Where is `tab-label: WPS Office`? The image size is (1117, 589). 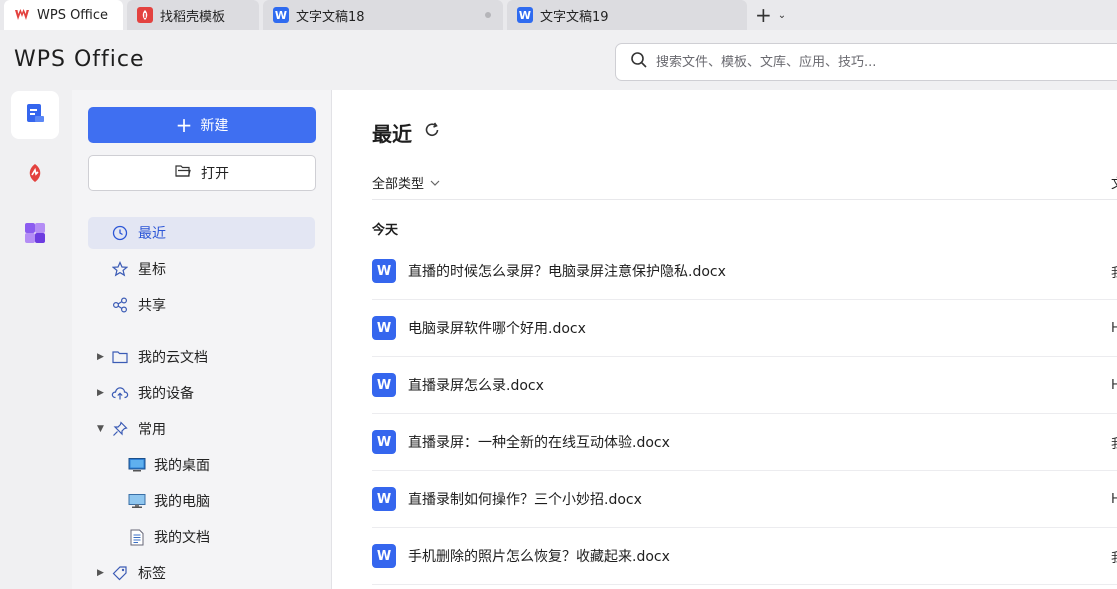
tab-label: WPS Office is located at coordinates (73, 15).